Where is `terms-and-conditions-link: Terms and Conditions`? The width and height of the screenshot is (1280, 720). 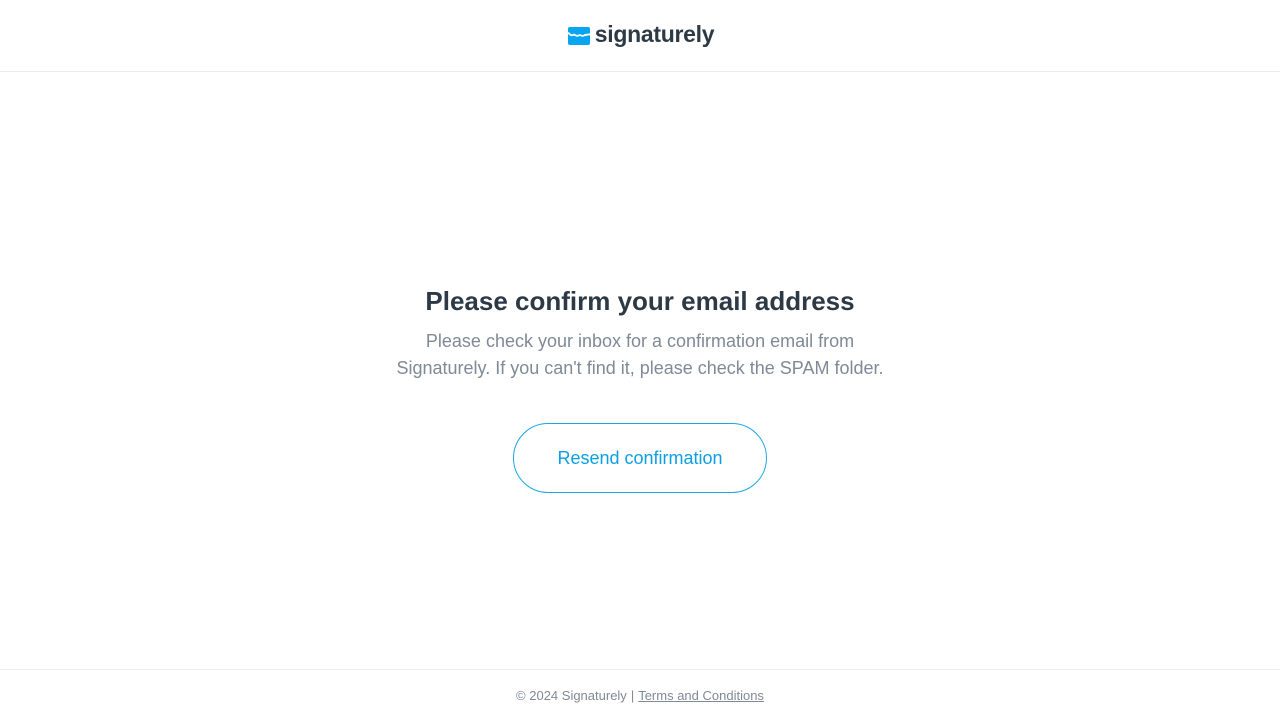 terms-and-conditions-link: Terms and Conditions is located at coordinates (701, 695).